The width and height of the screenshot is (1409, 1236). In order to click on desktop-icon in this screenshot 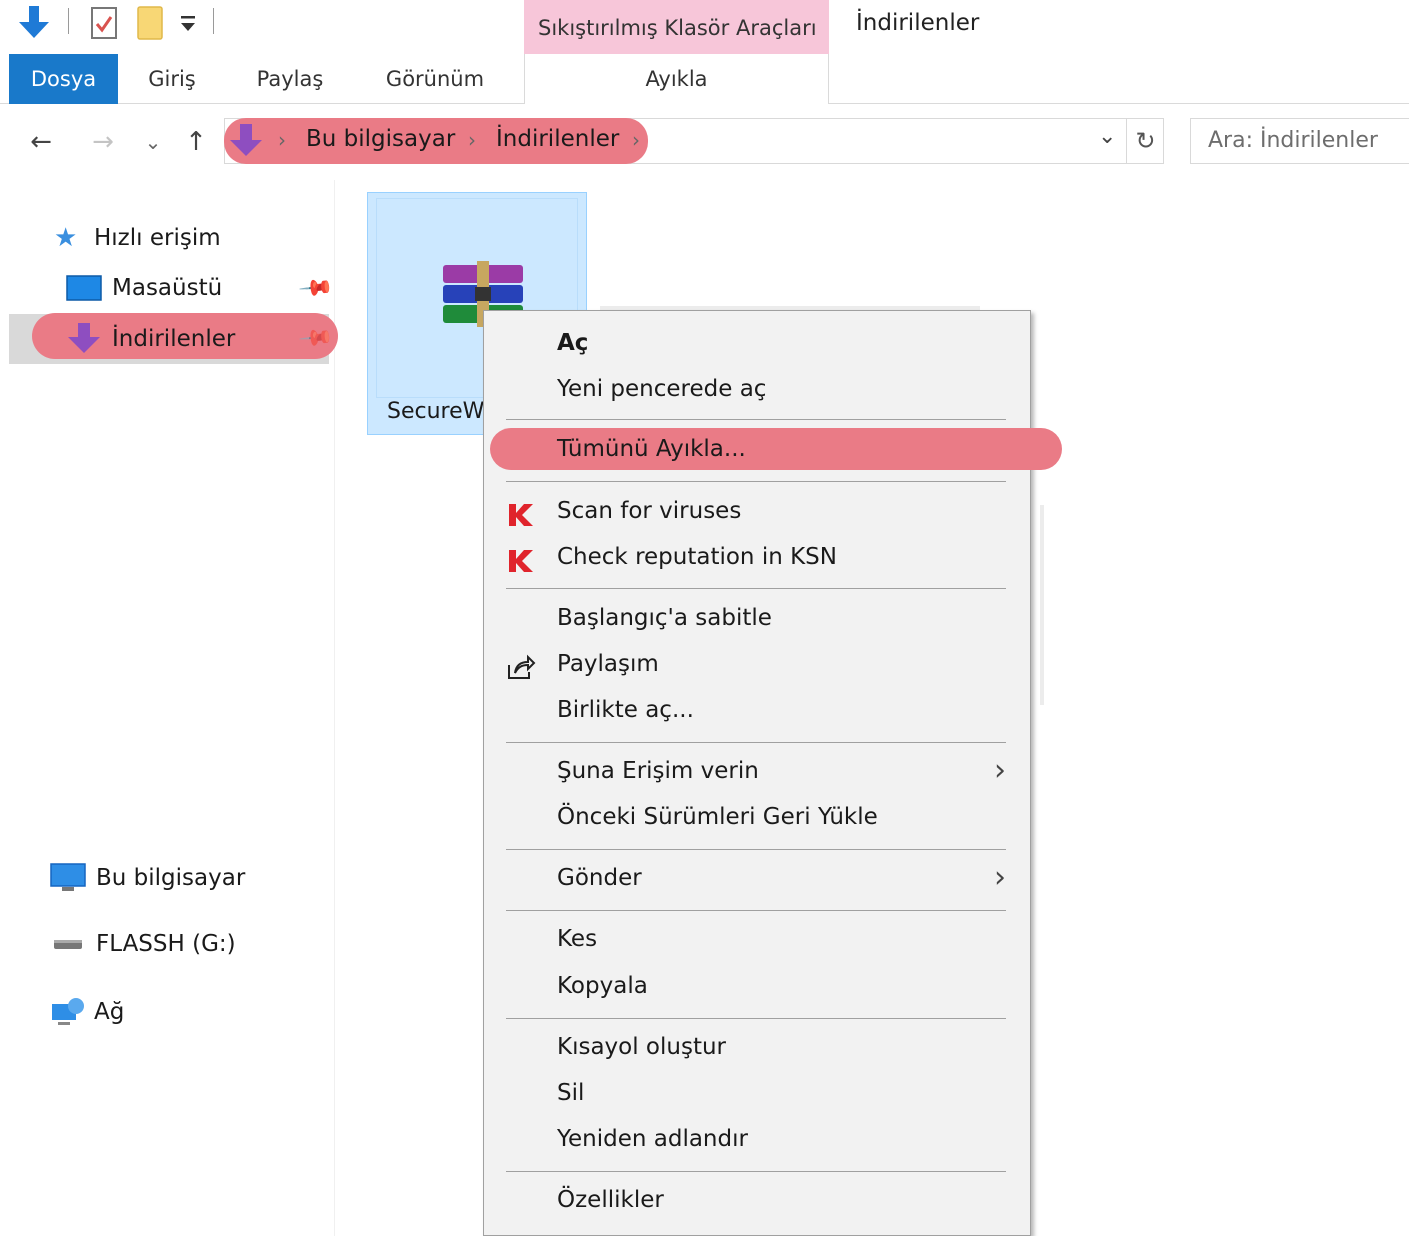, I will do `click(84, 288)`.